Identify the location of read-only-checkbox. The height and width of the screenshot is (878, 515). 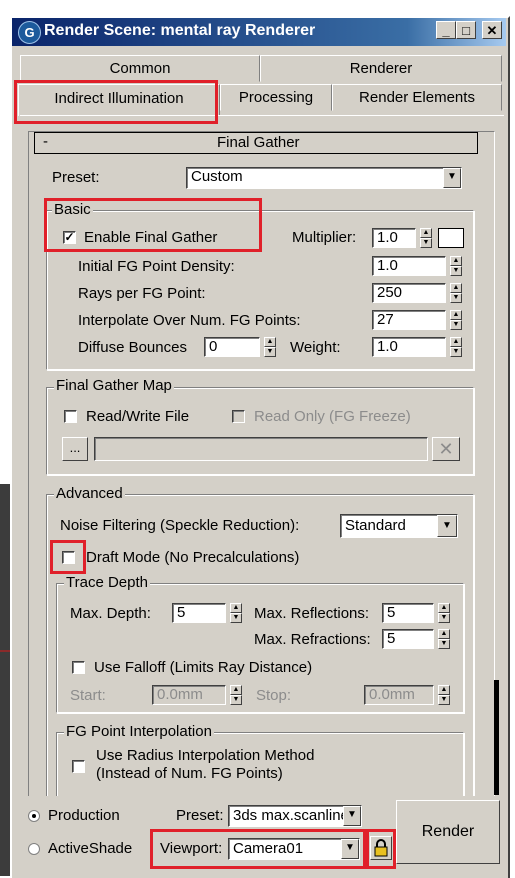
(238, 416).